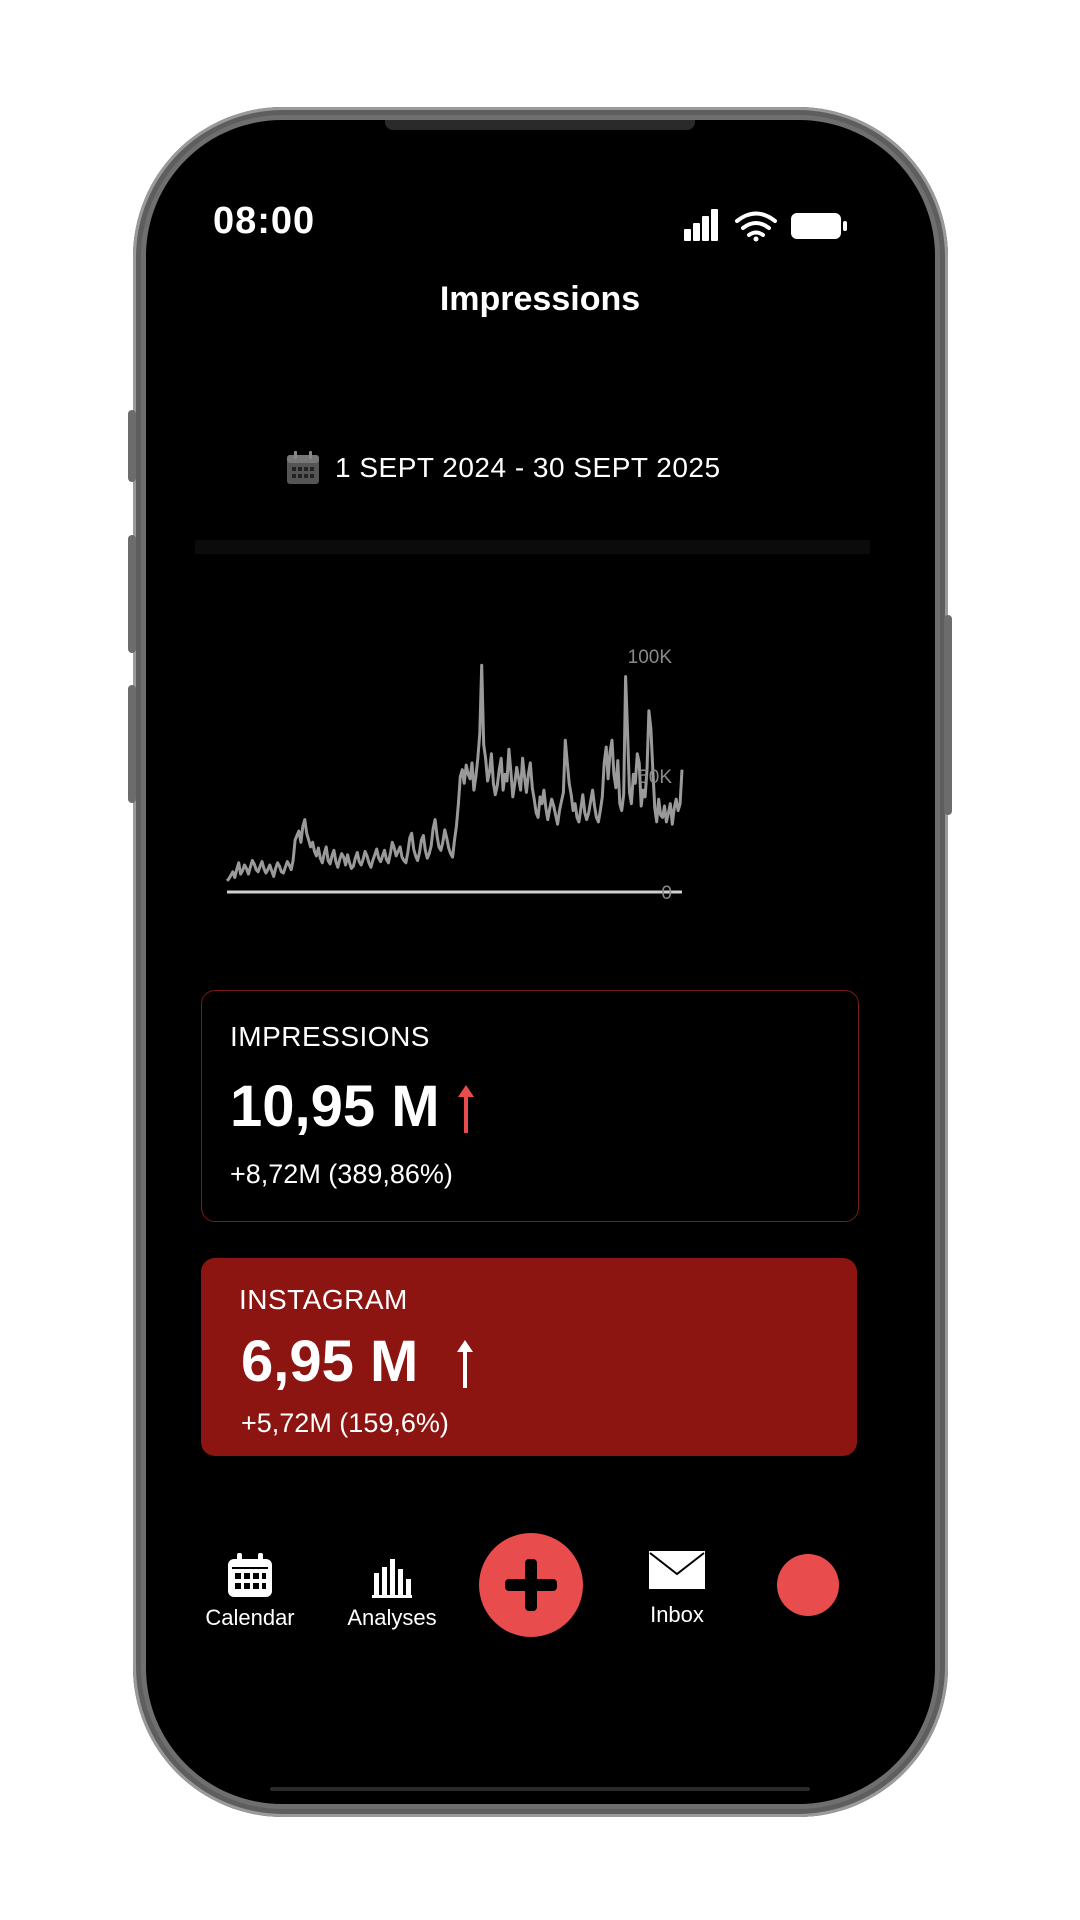 Image resolution: width=1080 pixels, height=1920 pixels. I want to click on y-tick-label: 0, so click(666, 893).